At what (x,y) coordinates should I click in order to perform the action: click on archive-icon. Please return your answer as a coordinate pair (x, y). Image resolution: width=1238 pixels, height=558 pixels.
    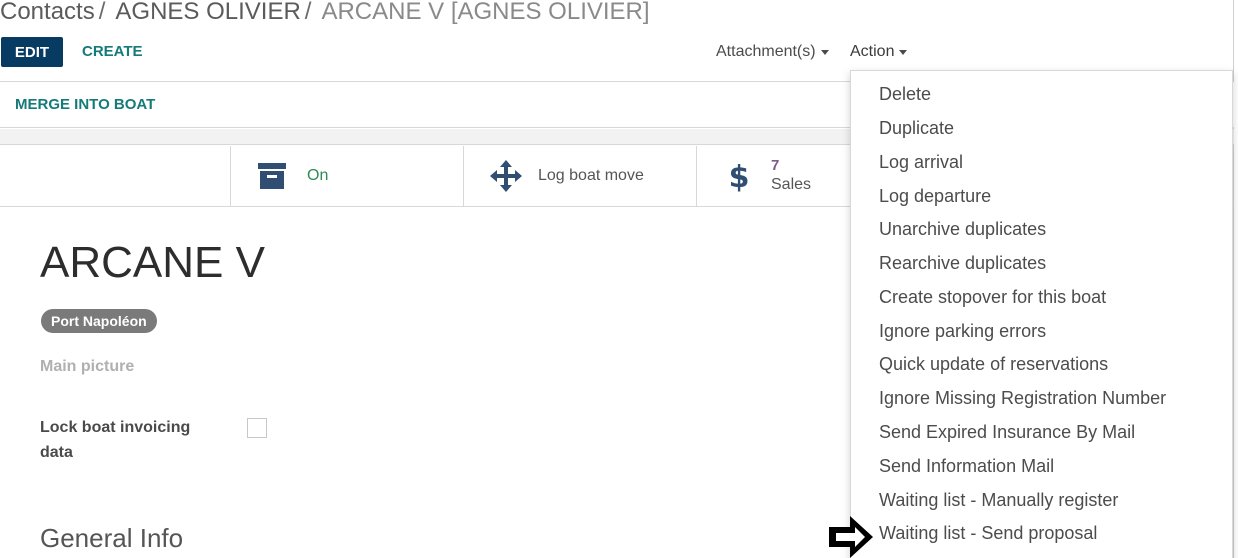
    Looking at the image, I should click on (272, 176).